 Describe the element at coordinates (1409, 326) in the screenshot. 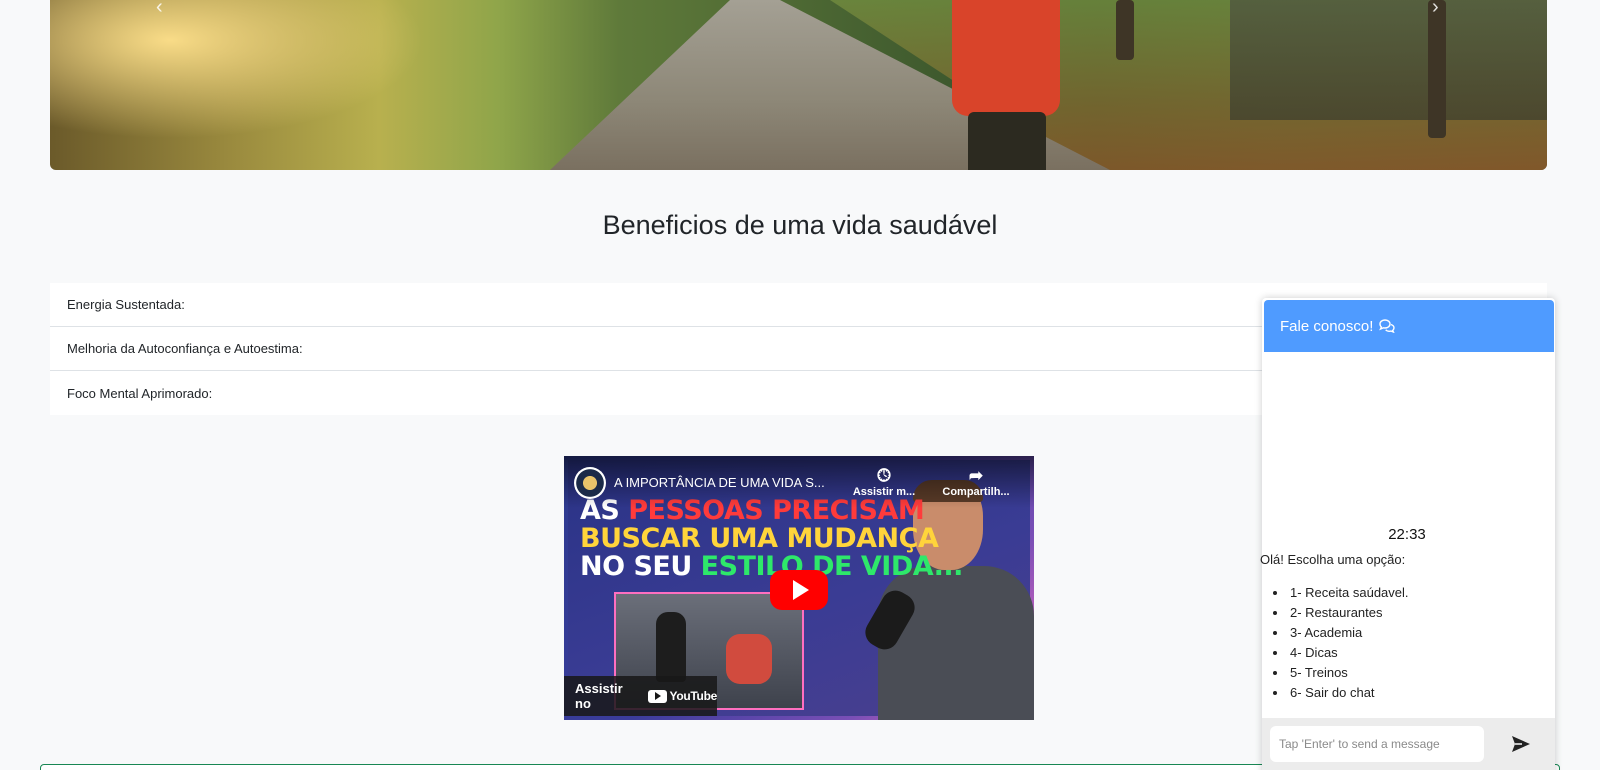

I see `chat-header: Fale conosco!` at that location.